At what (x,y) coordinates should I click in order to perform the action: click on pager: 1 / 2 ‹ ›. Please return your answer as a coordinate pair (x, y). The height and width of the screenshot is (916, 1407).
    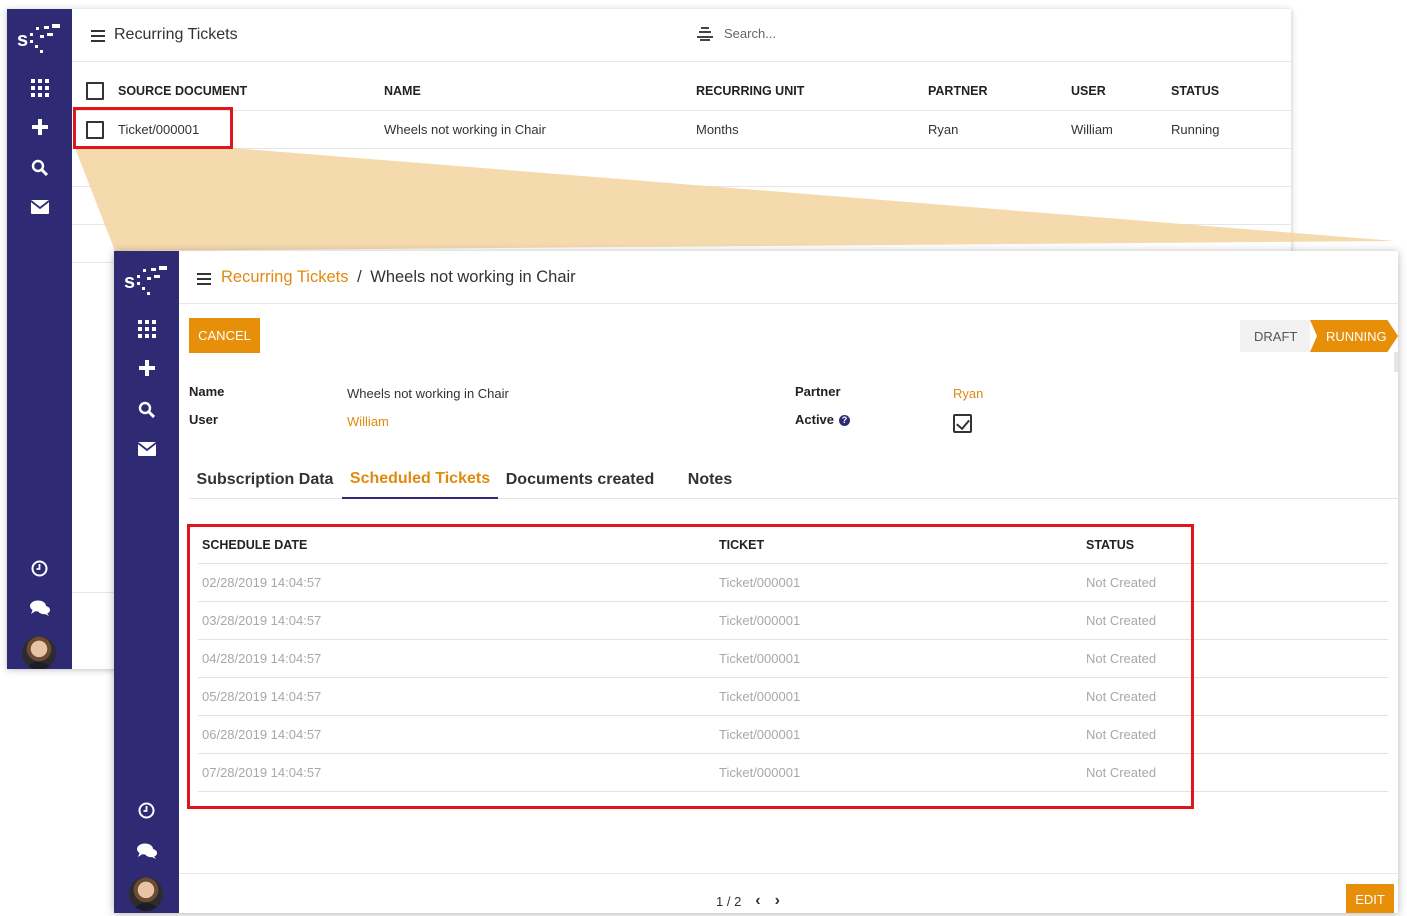
    Looking at the image, I should click on (748, 901).